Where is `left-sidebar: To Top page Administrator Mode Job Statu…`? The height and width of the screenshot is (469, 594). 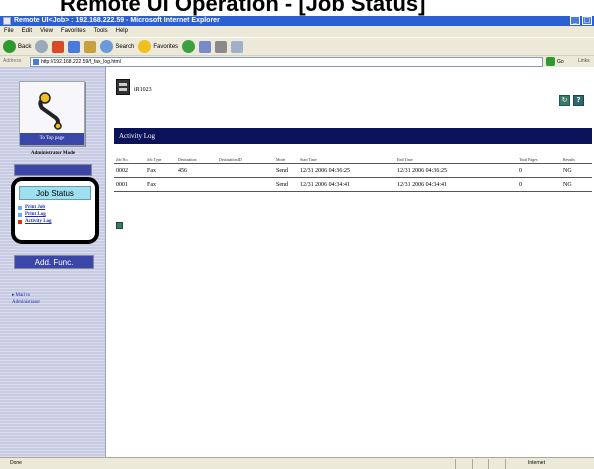 left-sidebar: To Top page Administrator Mode Job Statu… is located at coordinates (53, 262).